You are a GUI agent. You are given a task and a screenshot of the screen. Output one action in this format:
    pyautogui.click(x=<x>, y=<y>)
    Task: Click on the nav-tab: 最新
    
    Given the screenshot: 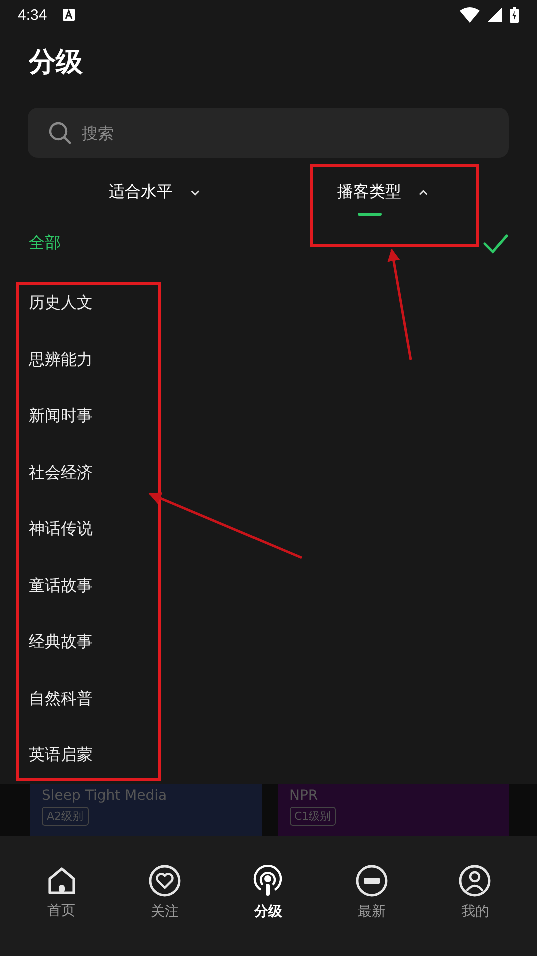 What is the action you would take?
    pyautogui.click(x=371, y=893)
    